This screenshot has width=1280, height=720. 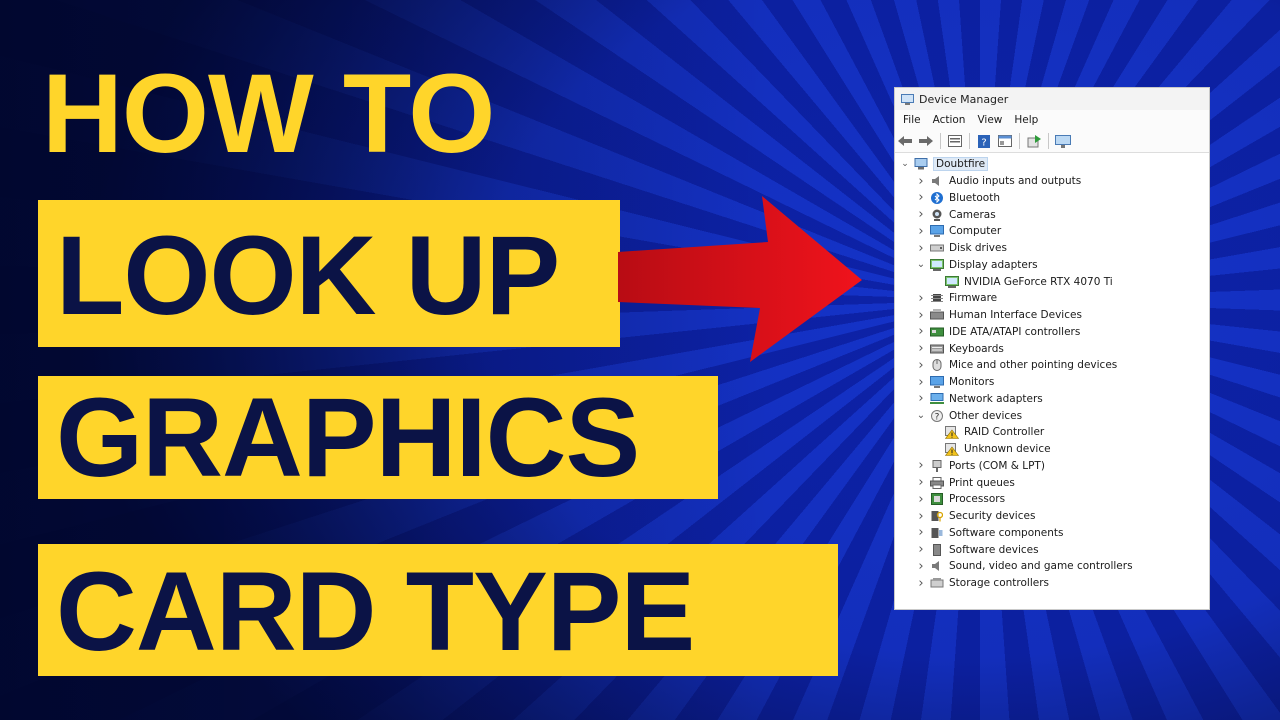 I want to click on tree-item-computer: › Computer, so click(x=1052, y=231).